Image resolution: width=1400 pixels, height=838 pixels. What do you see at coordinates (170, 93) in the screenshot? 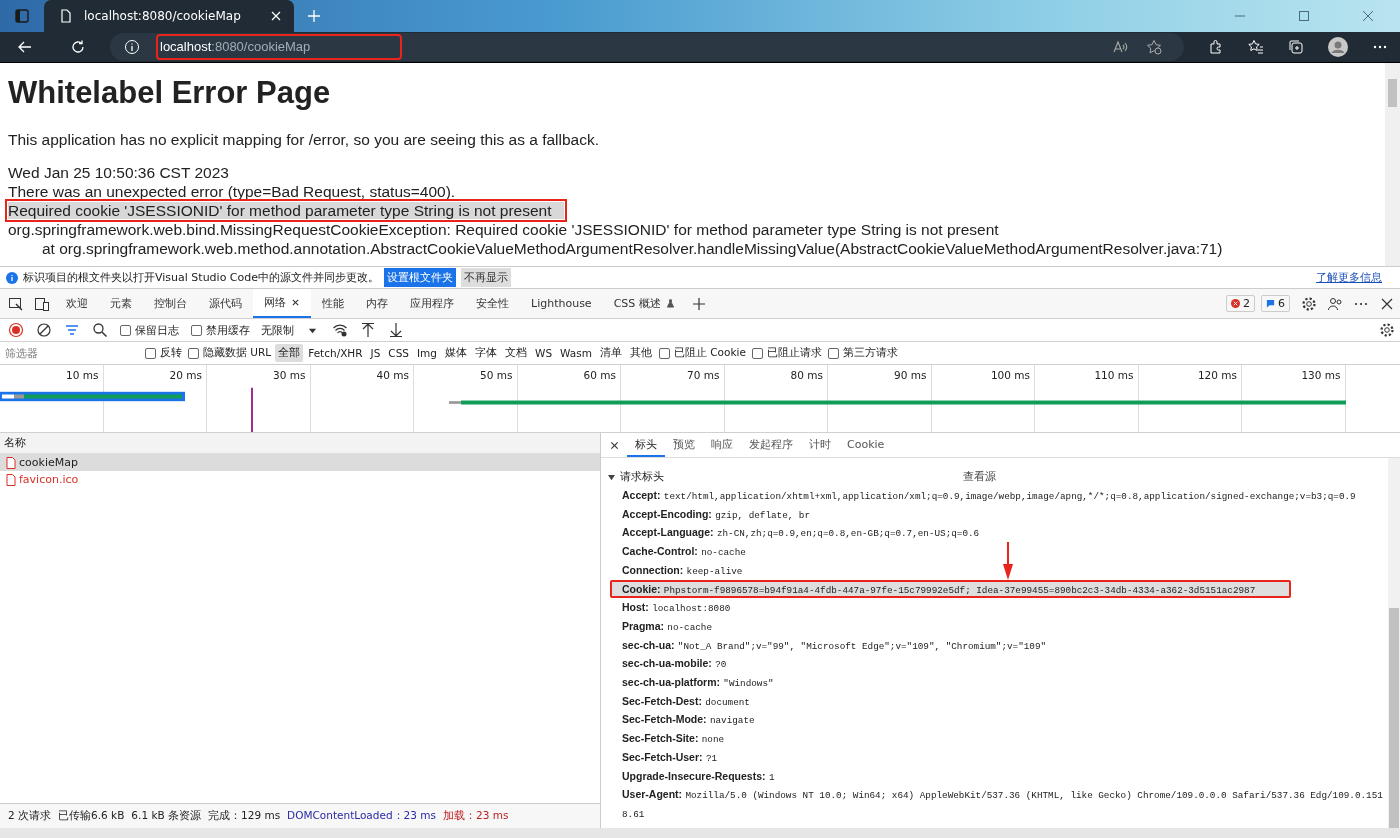
I see `page-title: Whitelabel Error Page` at bounding box center [170, 93].